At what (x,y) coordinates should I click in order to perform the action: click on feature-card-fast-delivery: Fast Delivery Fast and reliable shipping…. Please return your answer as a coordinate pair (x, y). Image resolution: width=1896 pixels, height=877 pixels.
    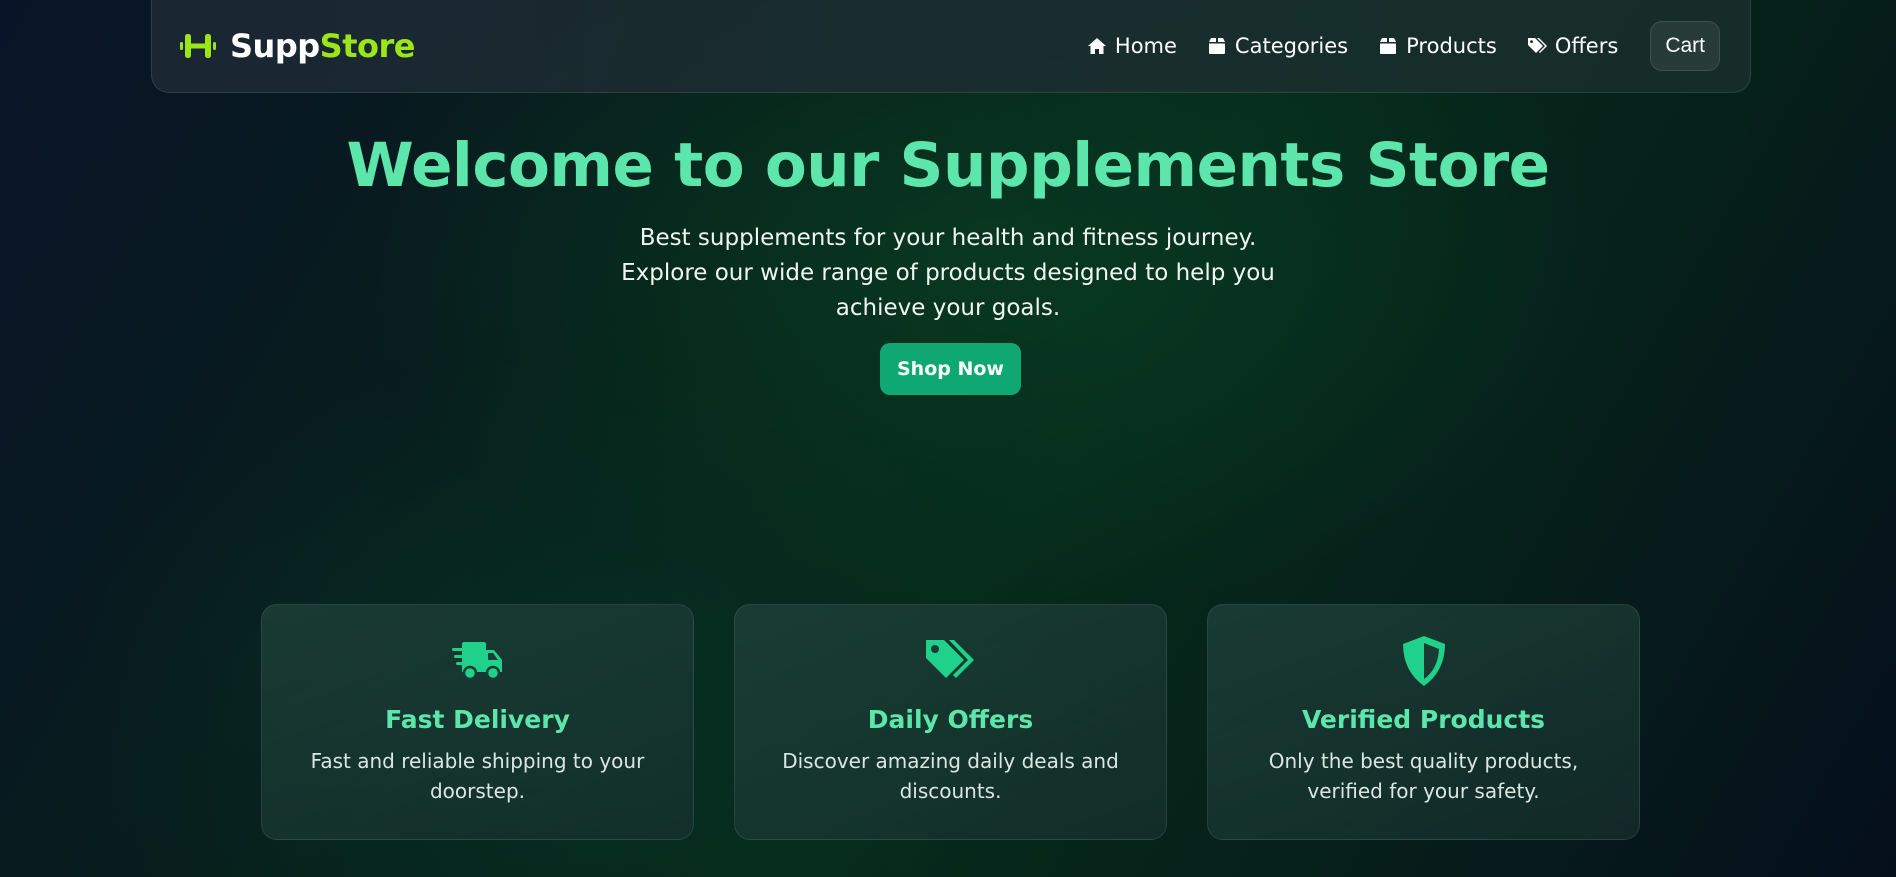
    Looking at the image, I should click on (477, 722).